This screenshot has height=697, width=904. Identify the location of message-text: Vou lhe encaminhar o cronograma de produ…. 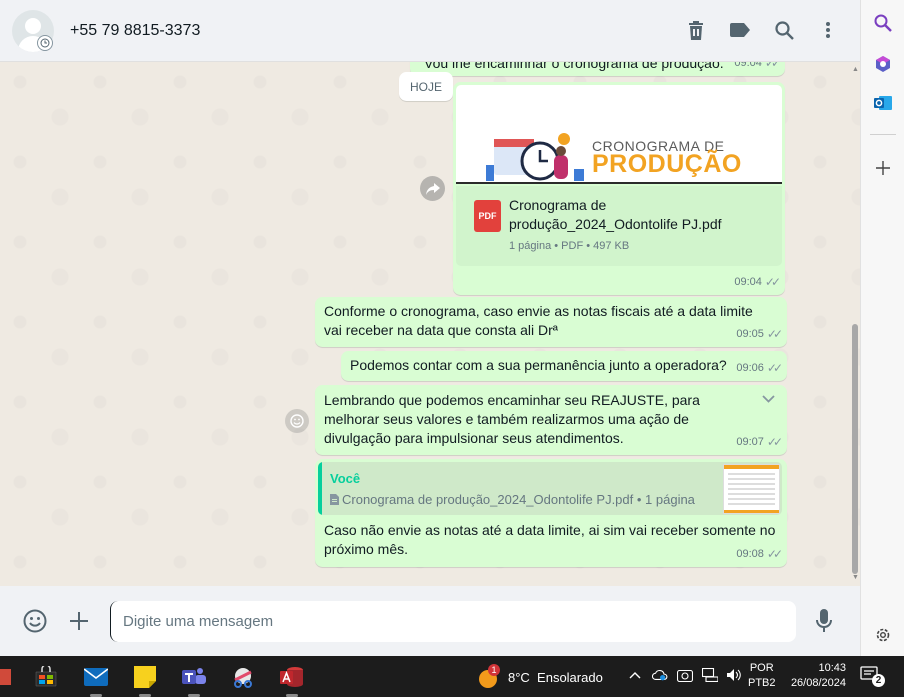
(574, 66).